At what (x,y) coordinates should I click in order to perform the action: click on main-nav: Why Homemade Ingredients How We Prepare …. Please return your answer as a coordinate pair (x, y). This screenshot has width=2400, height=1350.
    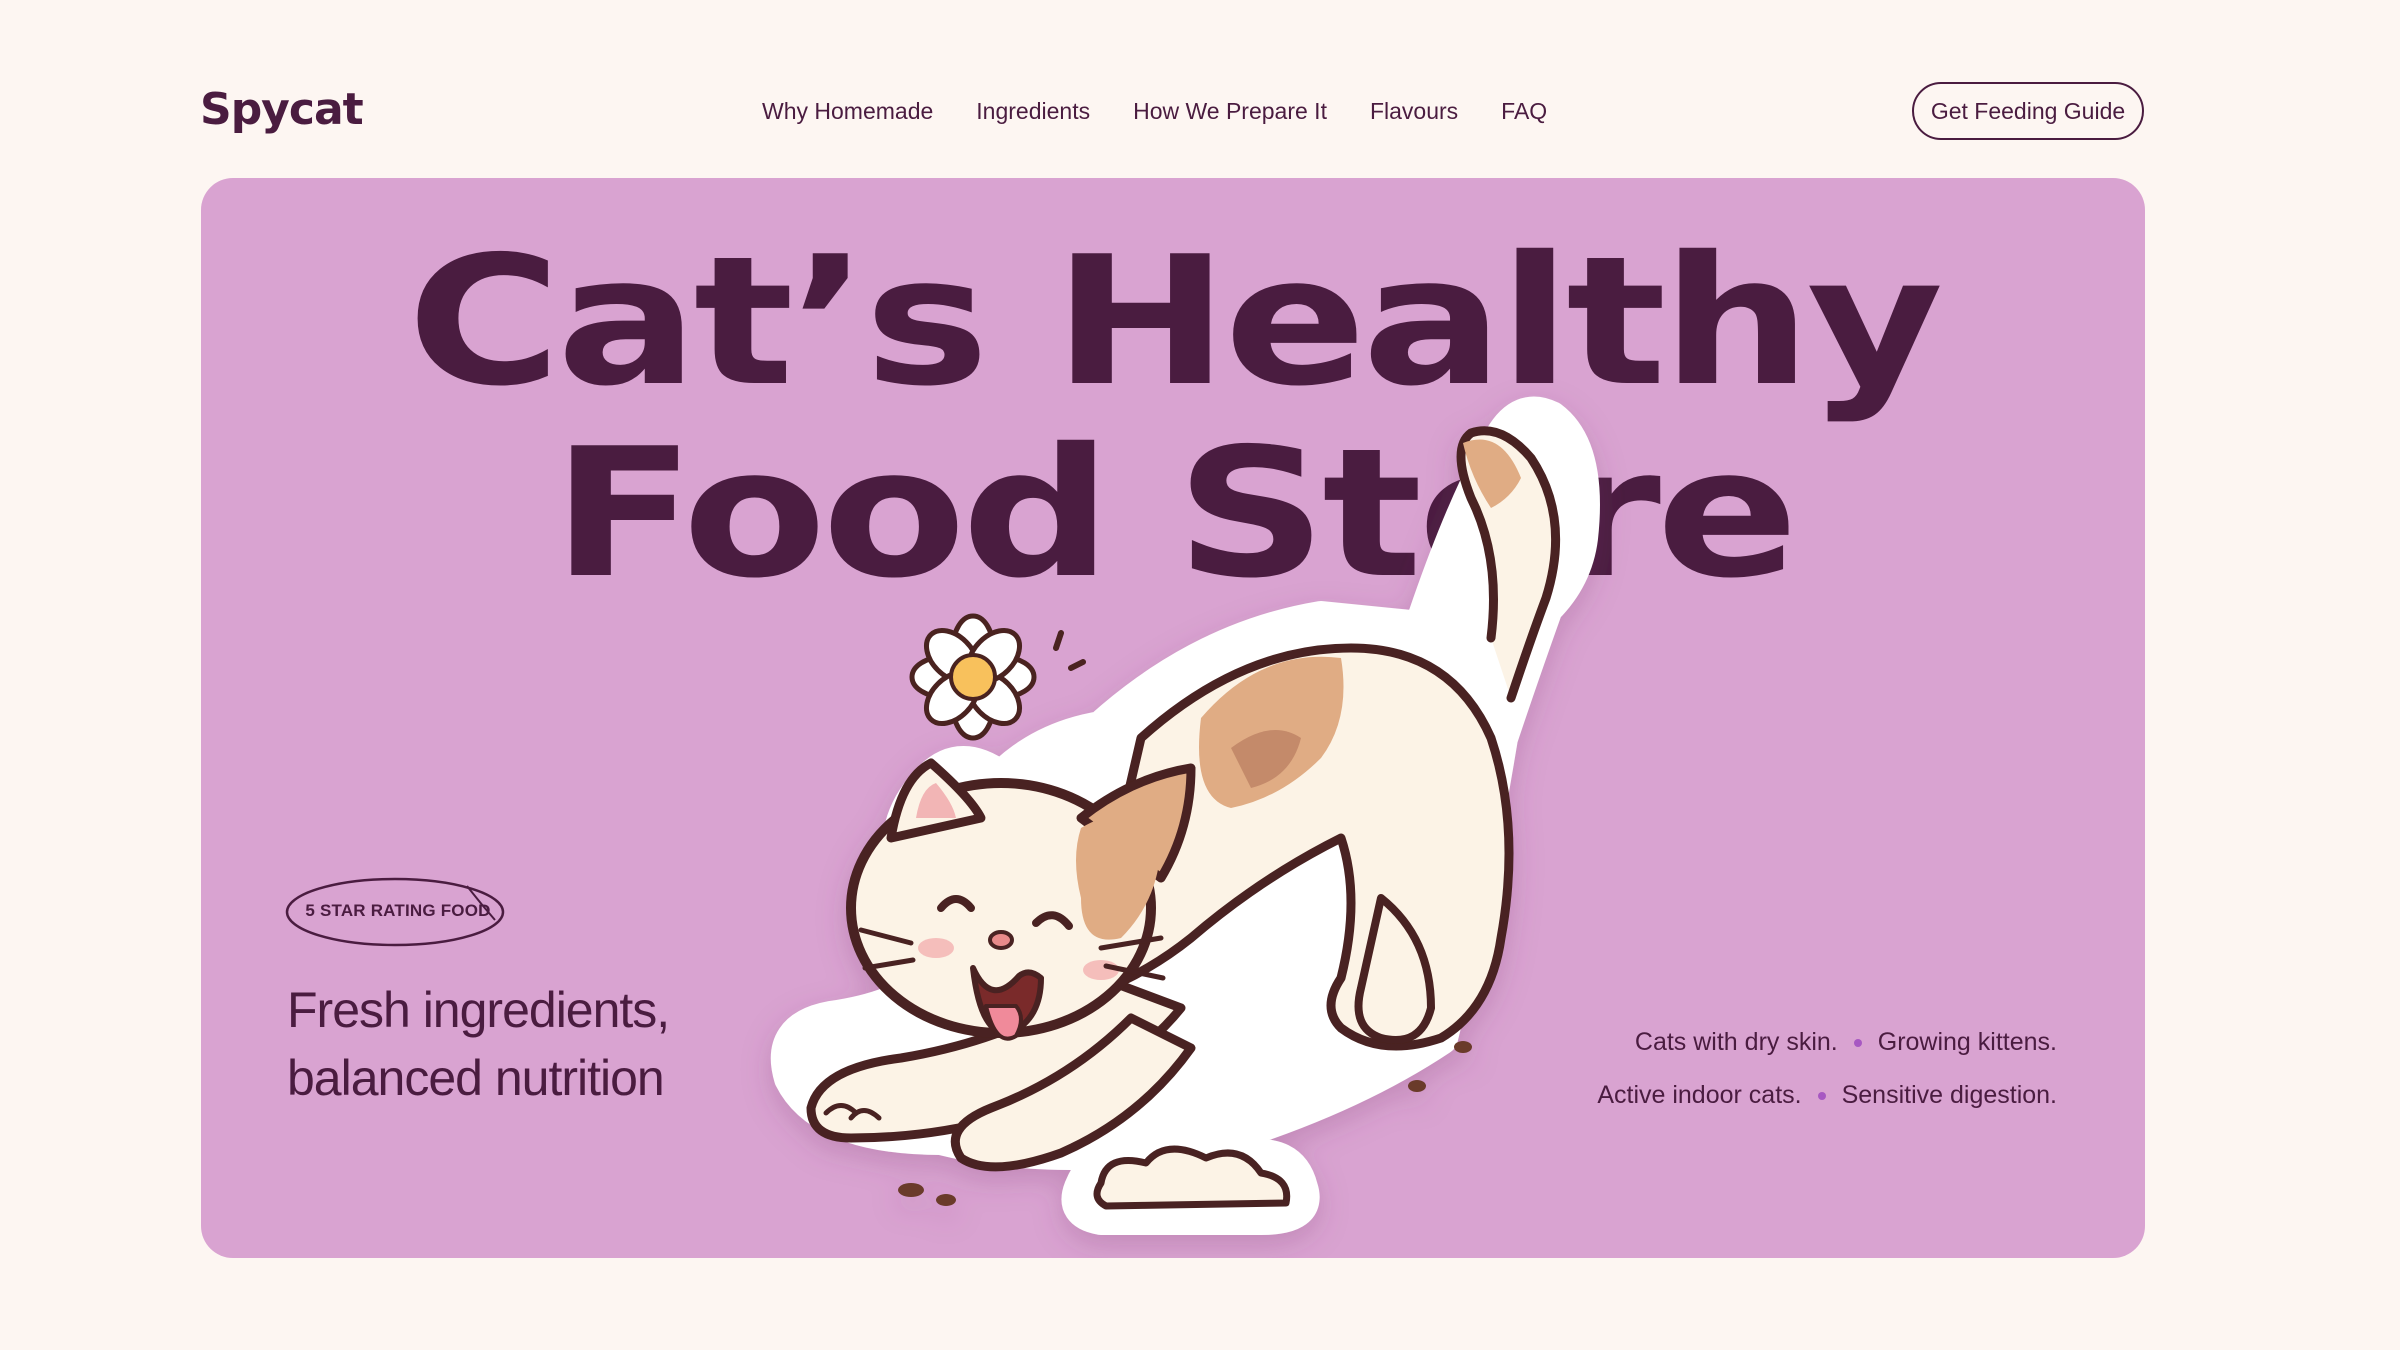
    Looking at the image, I should click on (1154, 111).